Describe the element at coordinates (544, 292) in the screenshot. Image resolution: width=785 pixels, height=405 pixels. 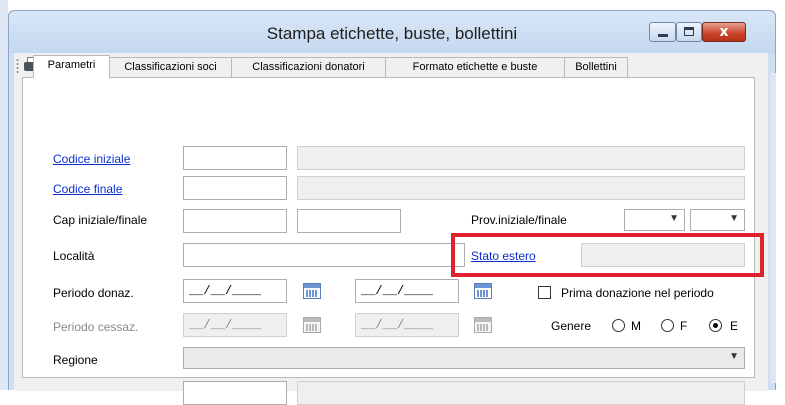
I see `prima-donazione-checkbox` at that location.